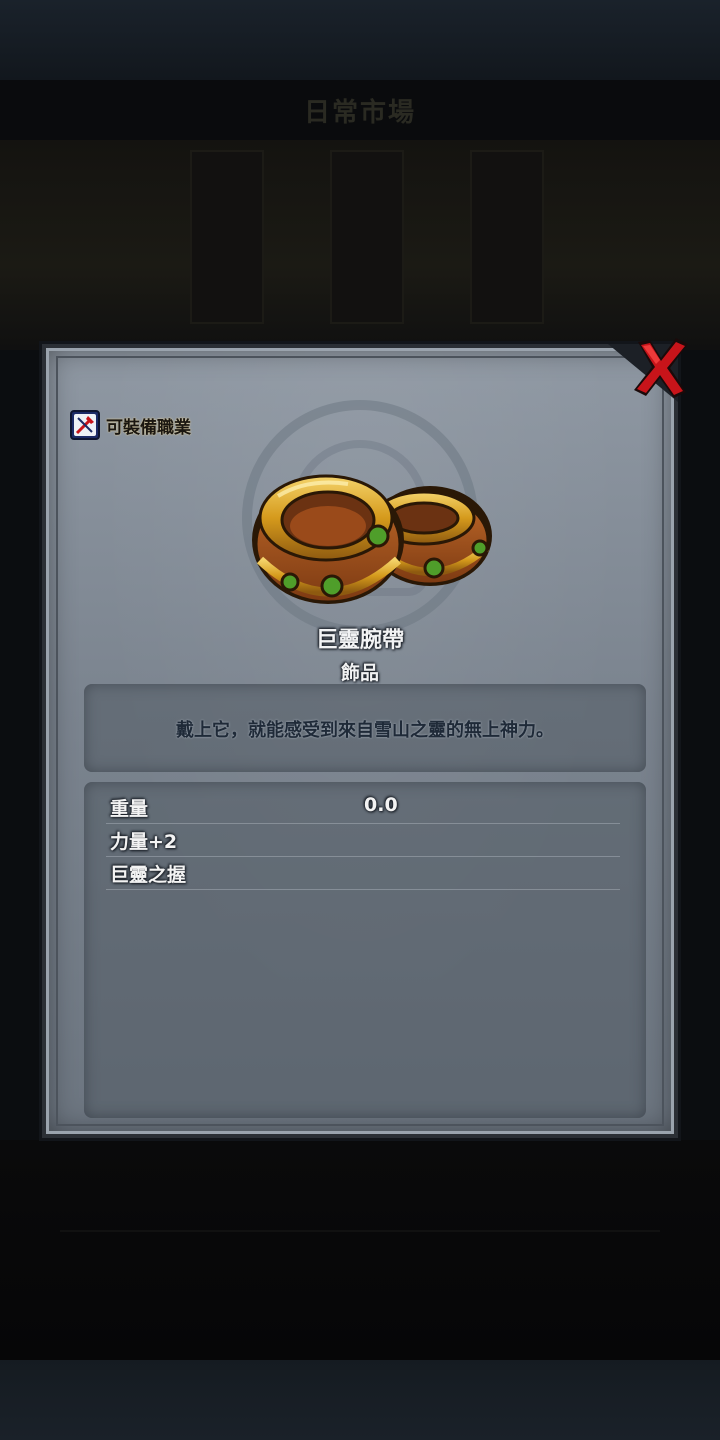 The image size is (720, 1440). I want to click on item-description: 戴上它，就能感受到來自雪山之靈的無上神力。, so click(365, 730).